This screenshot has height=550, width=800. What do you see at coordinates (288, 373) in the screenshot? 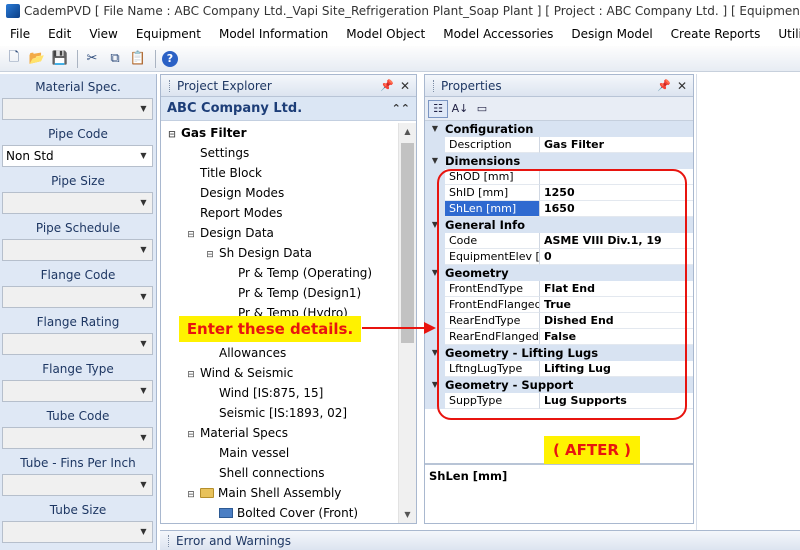
I see `tree-item: ⊟ Wind & Seismic` at bounding box center [288, 373].